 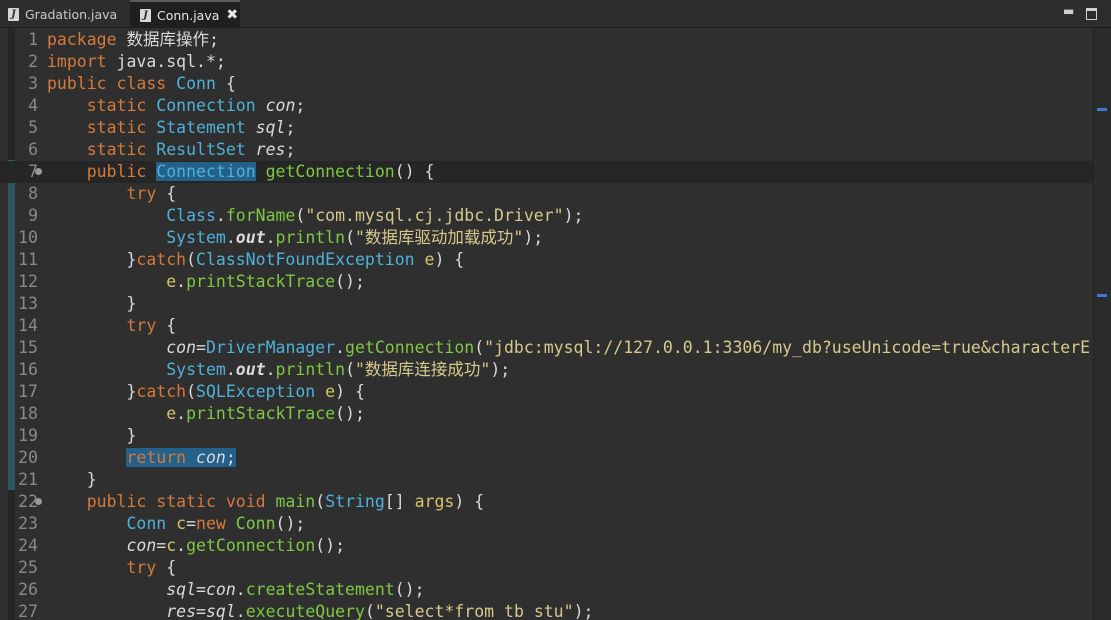 I want to click on code-token: args, so click(x=434, y=501).